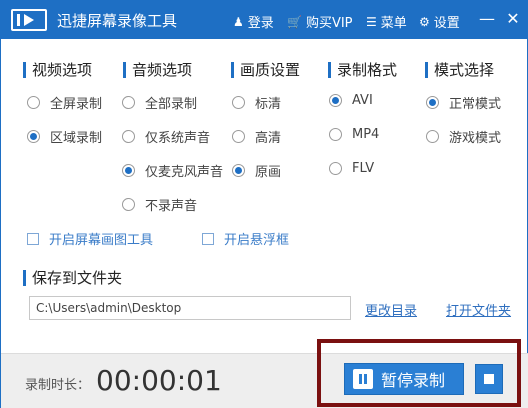 Image resolution: width=528 pixels, height=408 pixels. I want to click on radio-region: 区域录制, so click(64, 136).